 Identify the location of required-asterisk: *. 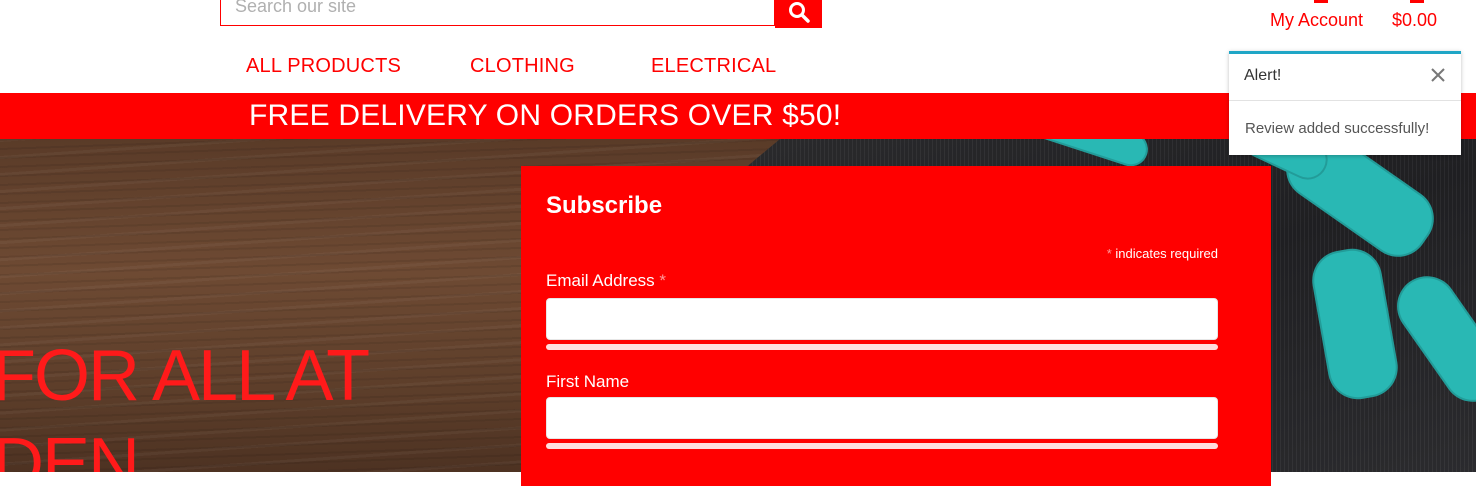
(1109, 253).